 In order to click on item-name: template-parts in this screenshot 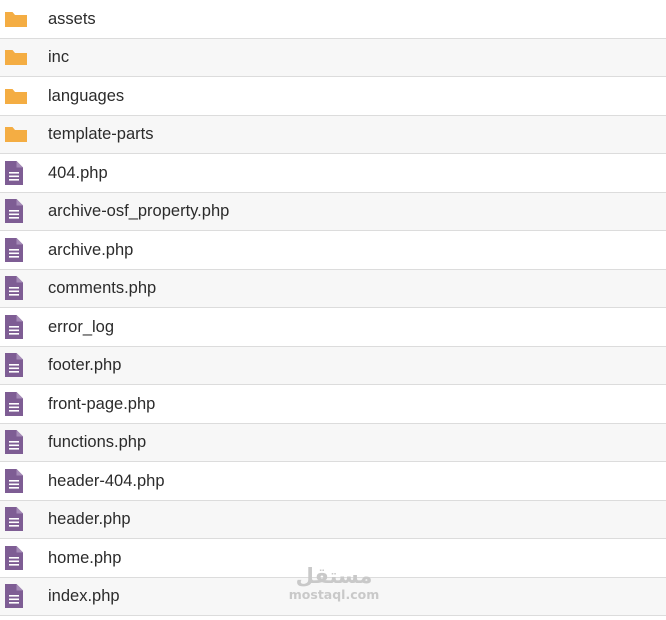, I will do `click(101, 134)`.